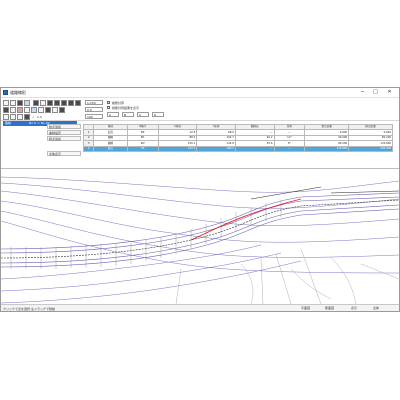 This screenshot has width=400, height=400. I want to click on status-plan-view: 平面図, so click(305, 308).